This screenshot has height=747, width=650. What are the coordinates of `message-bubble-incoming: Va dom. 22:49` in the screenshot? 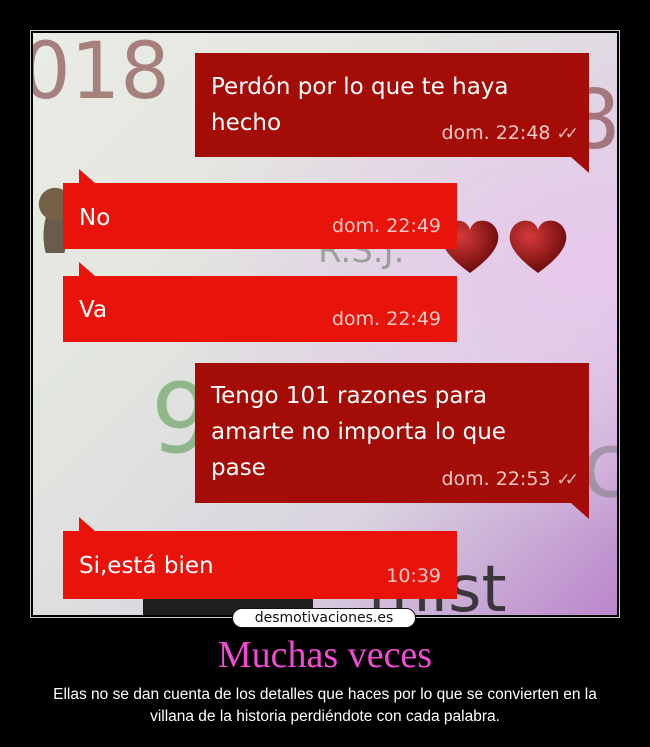 It's located at (260, 302).